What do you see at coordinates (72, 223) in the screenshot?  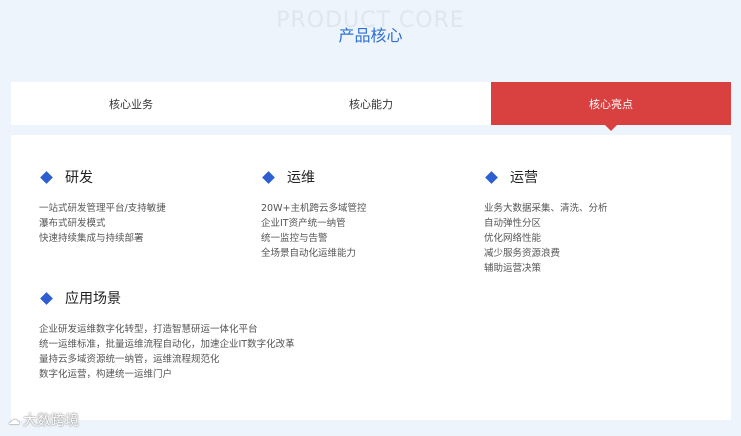 I see `list-item: 瀑布式研发模式` at bounding box center [72, 223].